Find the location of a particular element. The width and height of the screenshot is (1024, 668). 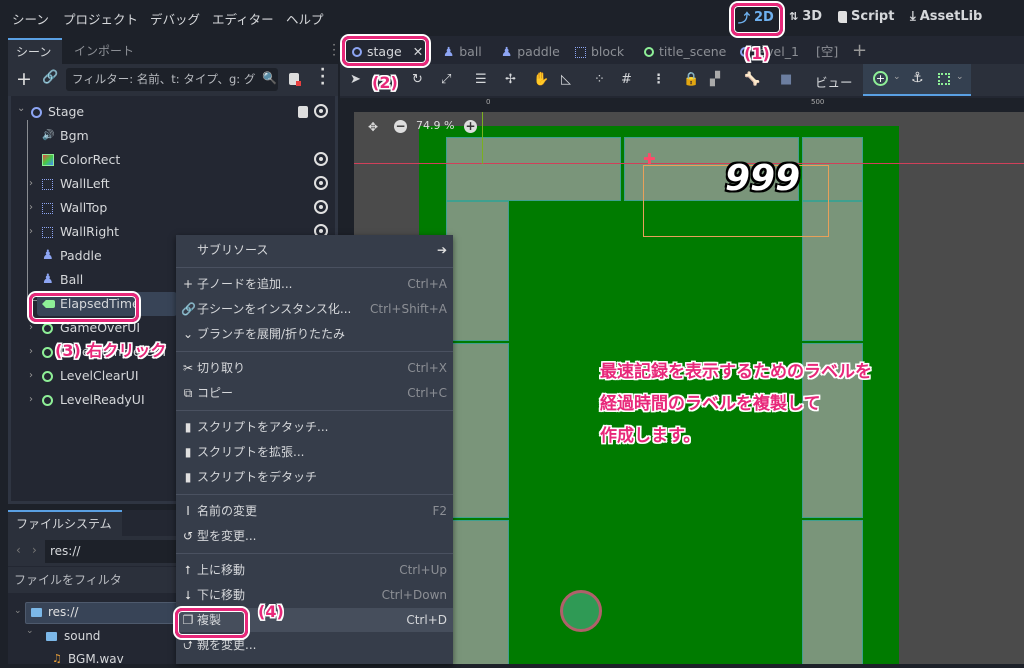

menu-item-0: サブリソース ➔ is located at coordinates (314, 250).